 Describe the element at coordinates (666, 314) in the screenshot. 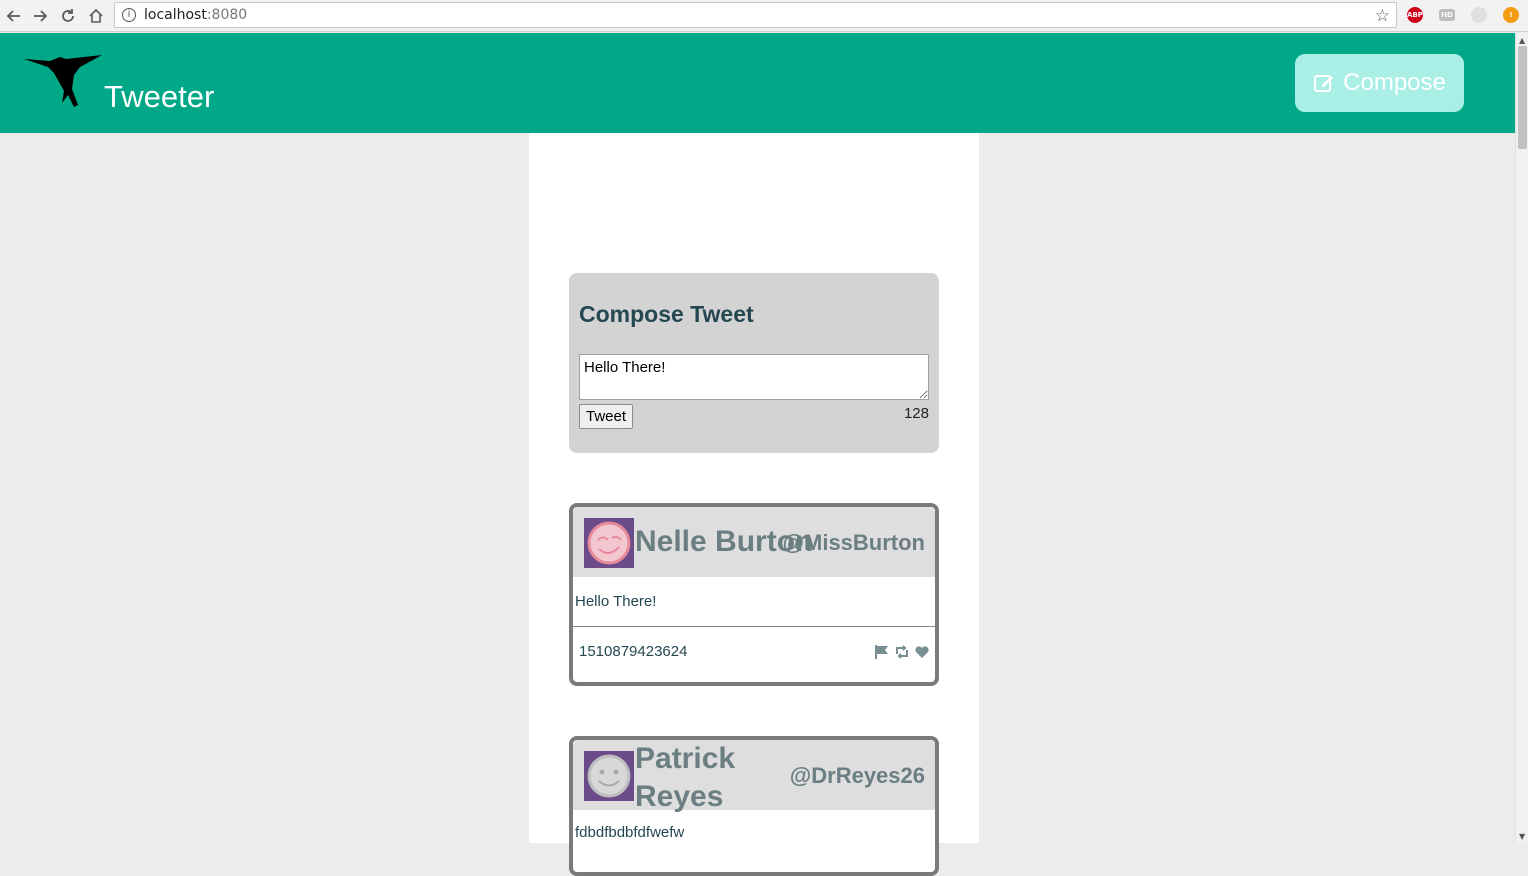

I see `compose-title: Compose Tweet` at that location.